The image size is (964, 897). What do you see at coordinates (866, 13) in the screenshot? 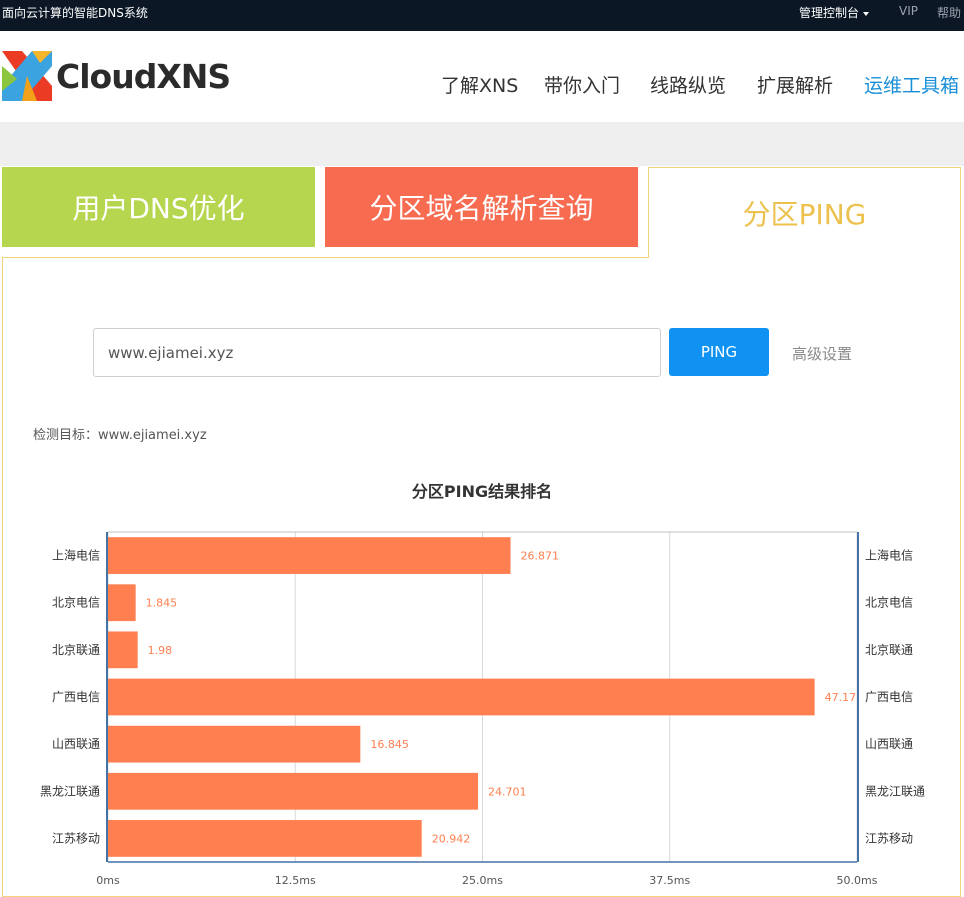
I see `chevron-down-icon` at bounding box center [866, 13].